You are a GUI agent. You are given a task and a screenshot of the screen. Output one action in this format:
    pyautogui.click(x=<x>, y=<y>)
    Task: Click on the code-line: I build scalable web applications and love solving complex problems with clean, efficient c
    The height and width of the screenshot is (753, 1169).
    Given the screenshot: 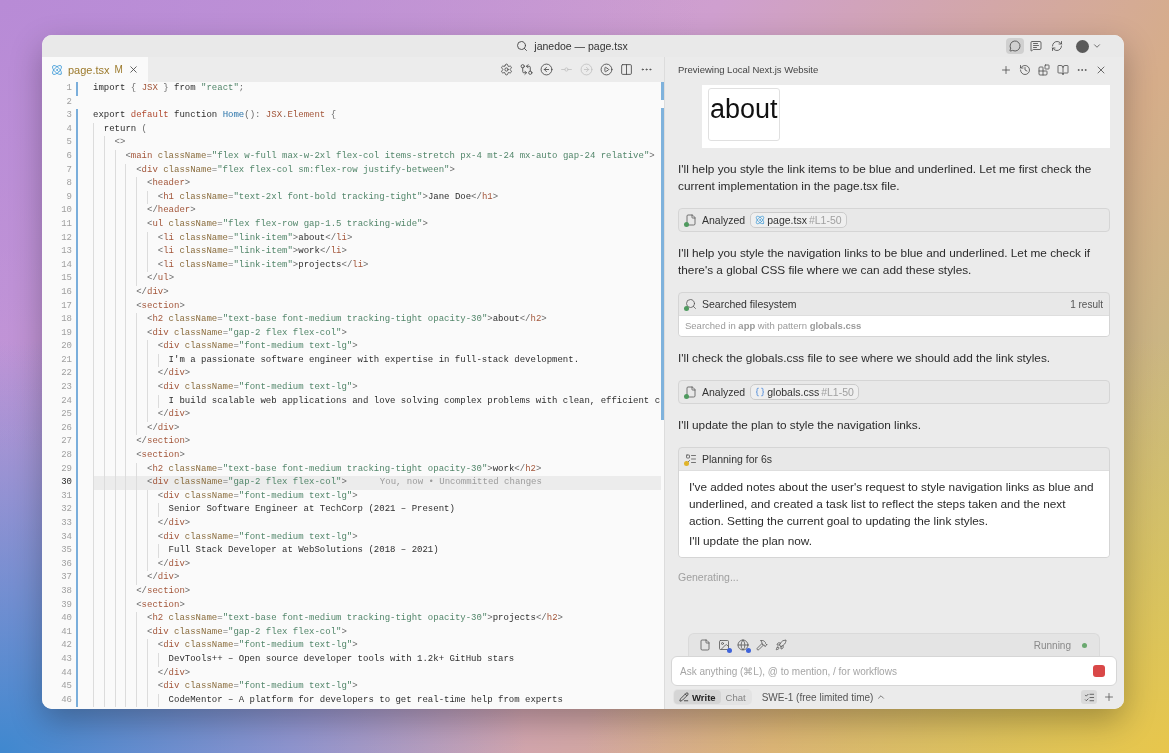 What is the action you would take?
    pyautogui.click(x=414, y=401)
    